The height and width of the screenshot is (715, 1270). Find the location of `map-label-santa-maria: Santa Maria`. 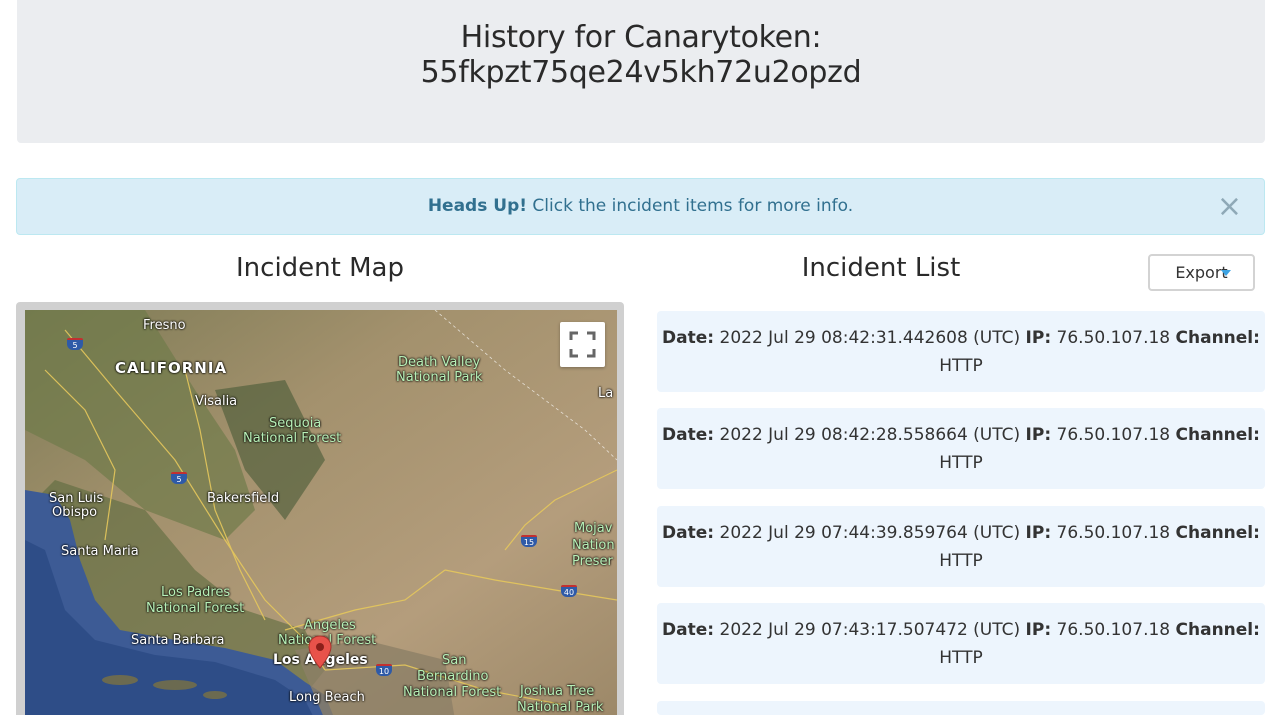

map-label-santa-maria: Santa Maria is located at coordinates (100, 551).